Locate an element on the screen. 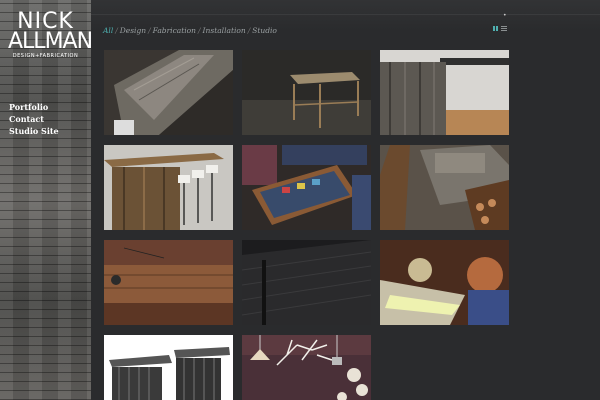 The image size is (600, 400). site-logo: NICK ALLMAN DESIGN+FABRICATION is located at coordinates (50, 35).